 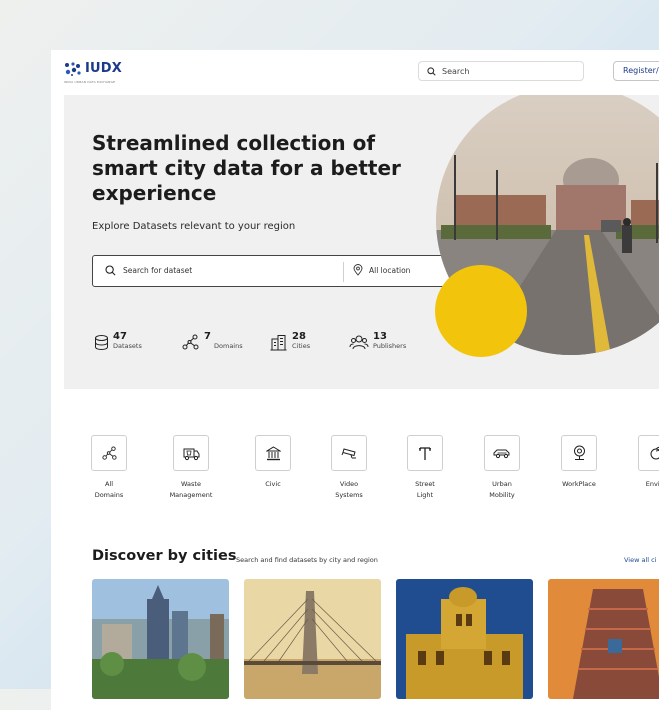 I want to click on logo-text: IUDX, so click(x=104, y=68).